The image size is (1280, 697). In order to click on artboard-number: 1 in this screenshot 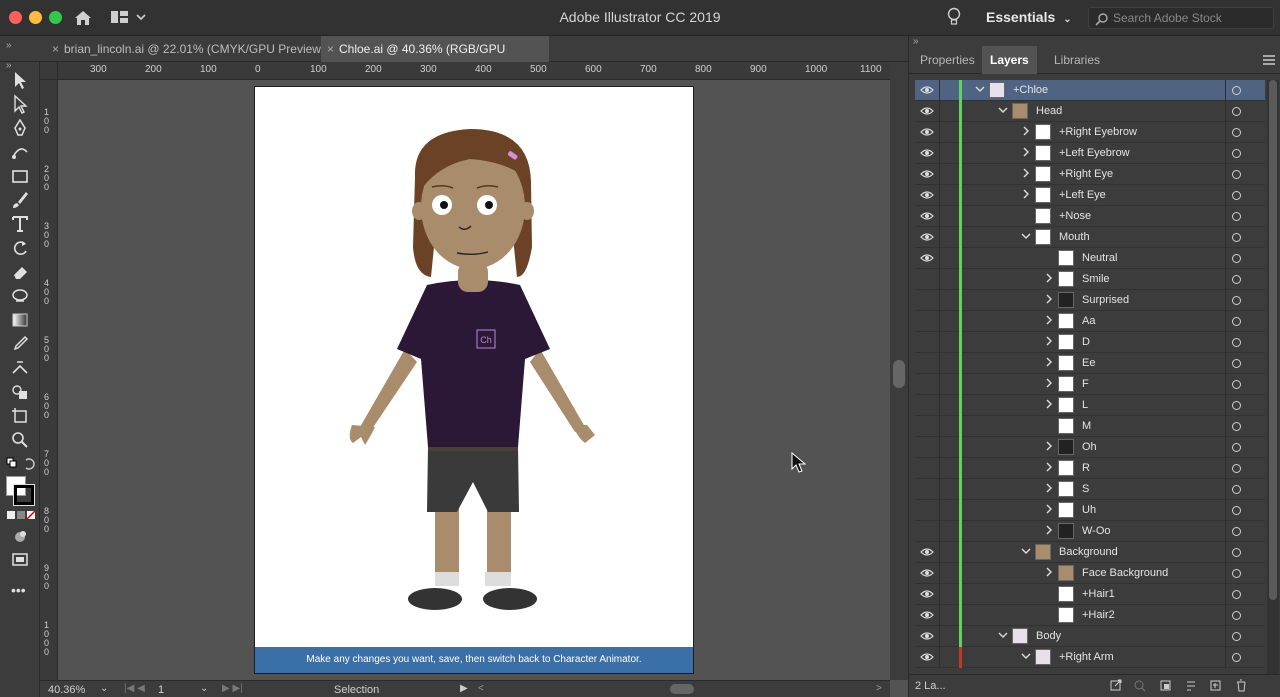, I will do `click(161, 690)`.